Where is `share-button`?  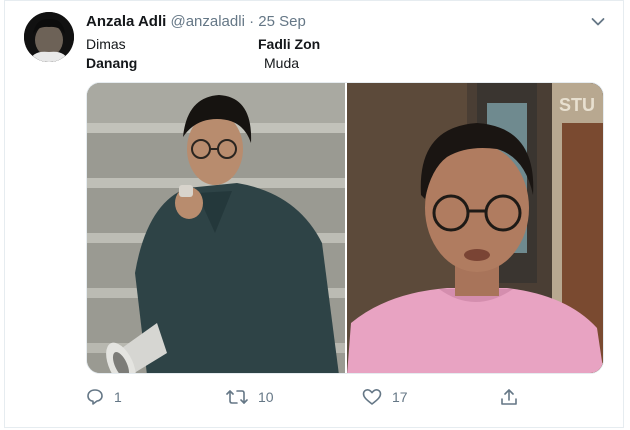 share-button is located at coordinates (509, 397).